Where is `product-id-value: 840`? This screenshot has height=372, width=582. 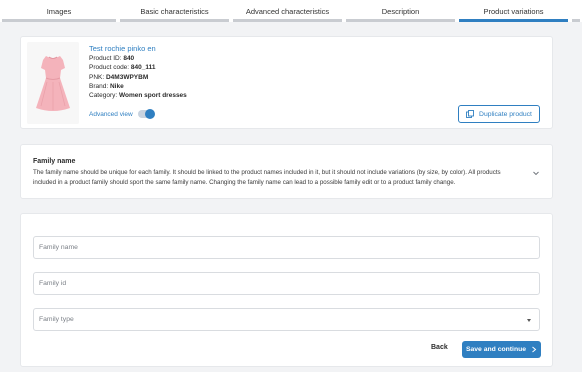 product-id-value: 840 is located at coordinates (129, 58).